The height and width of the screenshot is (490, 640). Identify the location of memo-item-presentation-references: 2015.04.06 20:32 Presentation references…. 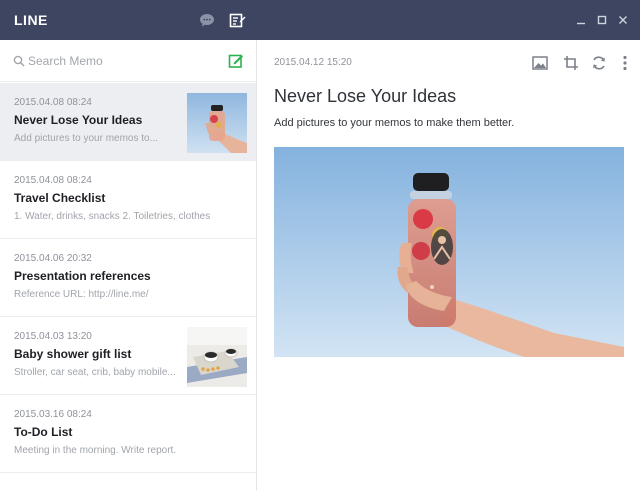
(128, 278).